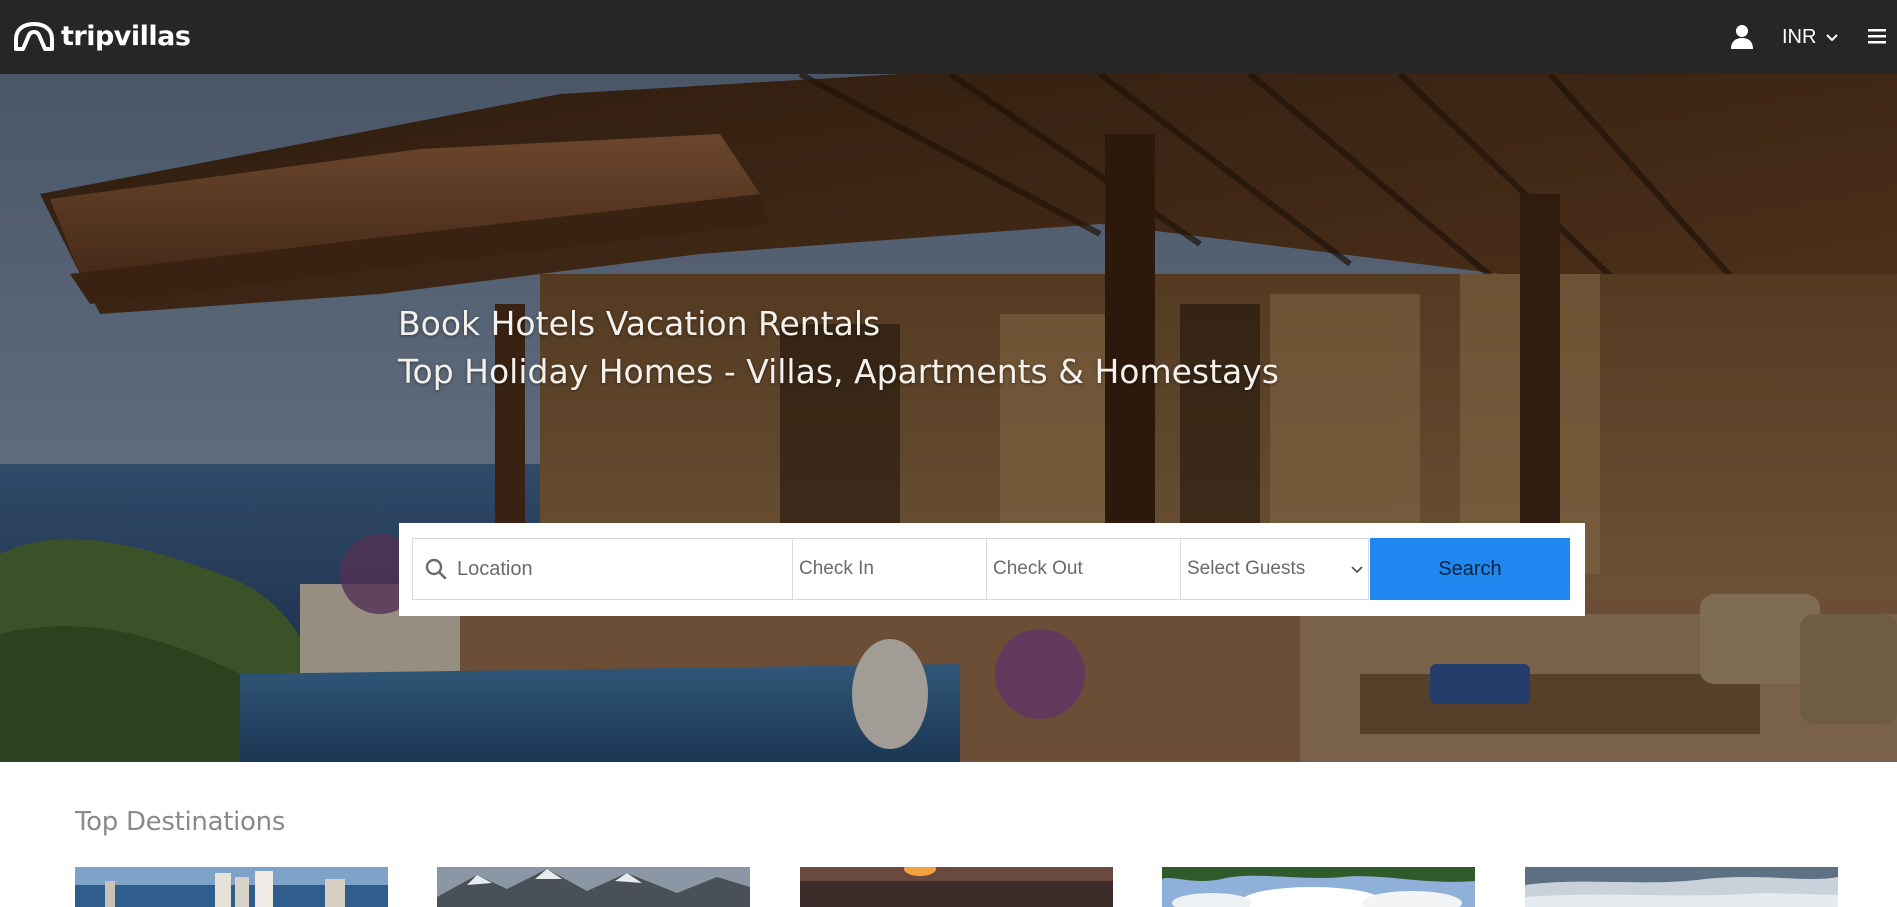 This screenshot has height=907, width=1897. I want to click on logo-icon, so click(34, 36).